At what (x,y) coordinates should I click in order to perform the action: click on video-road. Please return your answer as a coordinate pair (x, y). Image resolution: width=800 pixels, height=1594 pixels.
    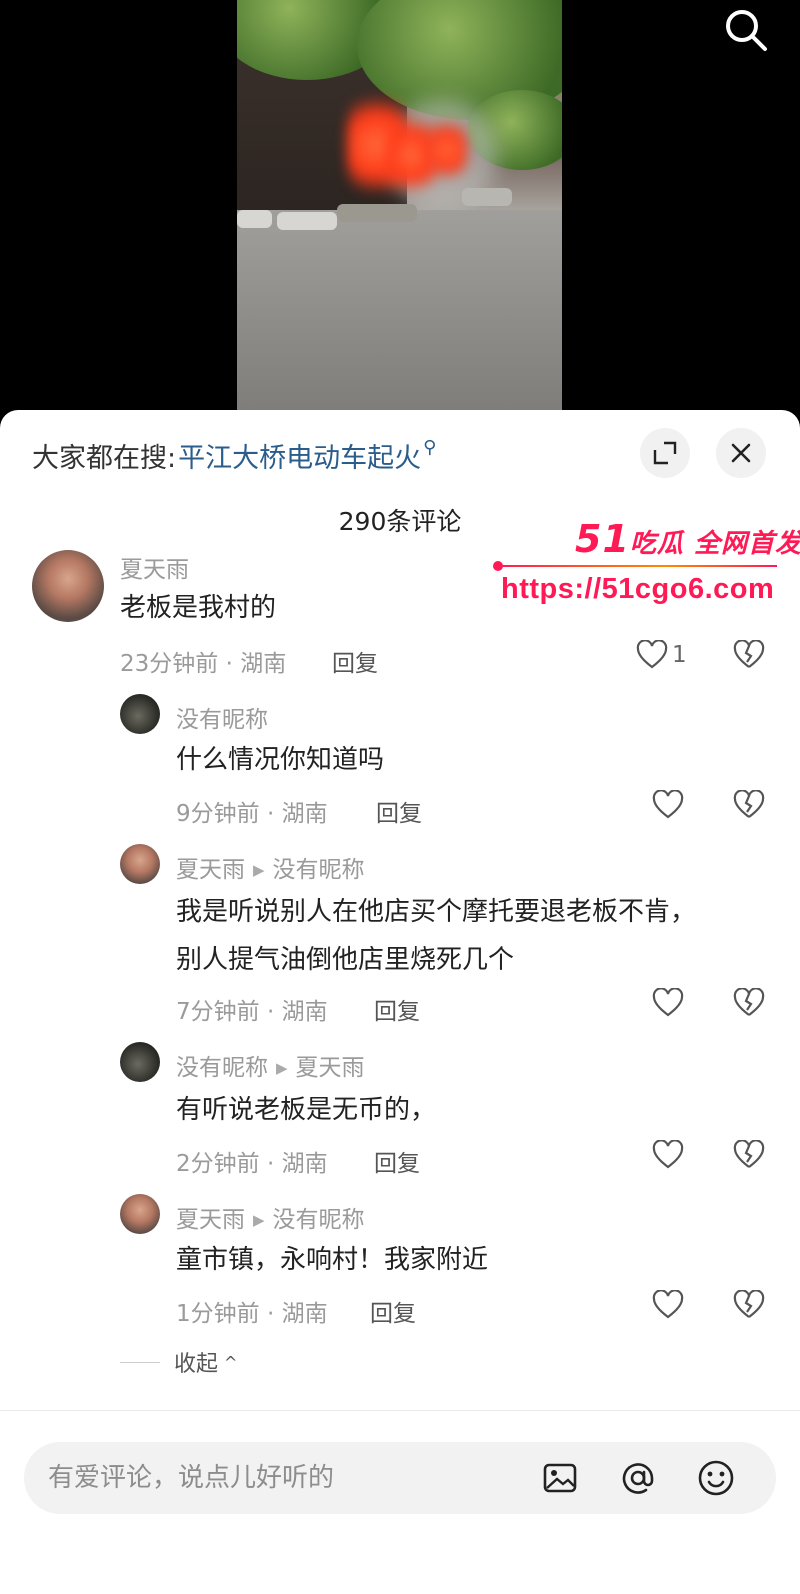
    Looking at the image, I should click on (399, 315).